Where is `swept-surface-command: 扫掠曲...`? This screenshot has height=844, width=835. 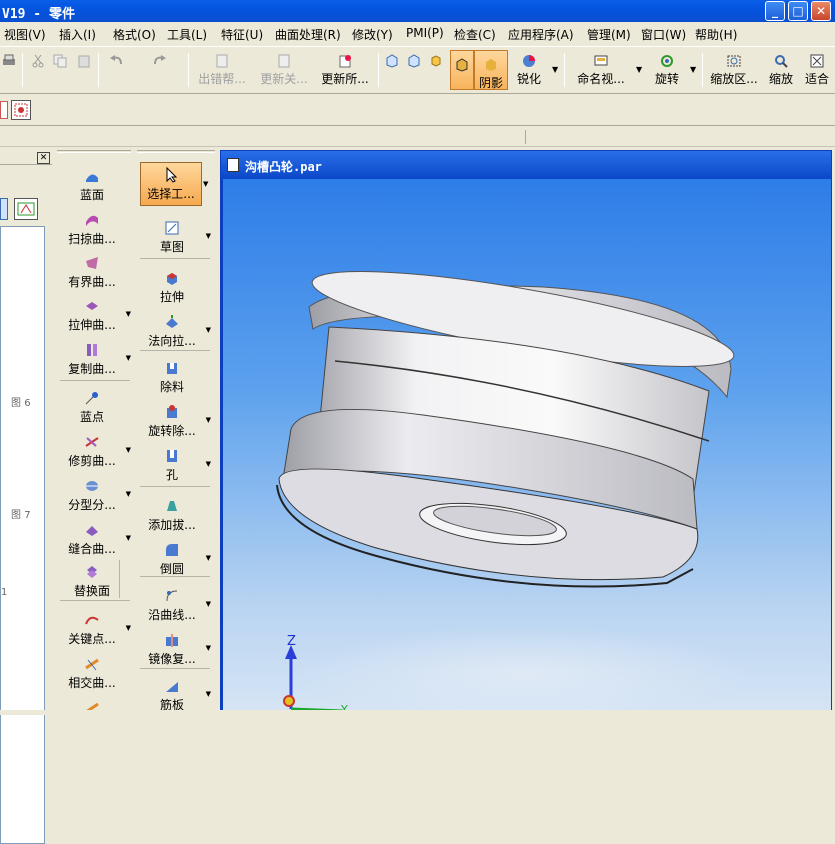
swept-surface-command: 扫掠曲... is located at coordinates (92, 229).